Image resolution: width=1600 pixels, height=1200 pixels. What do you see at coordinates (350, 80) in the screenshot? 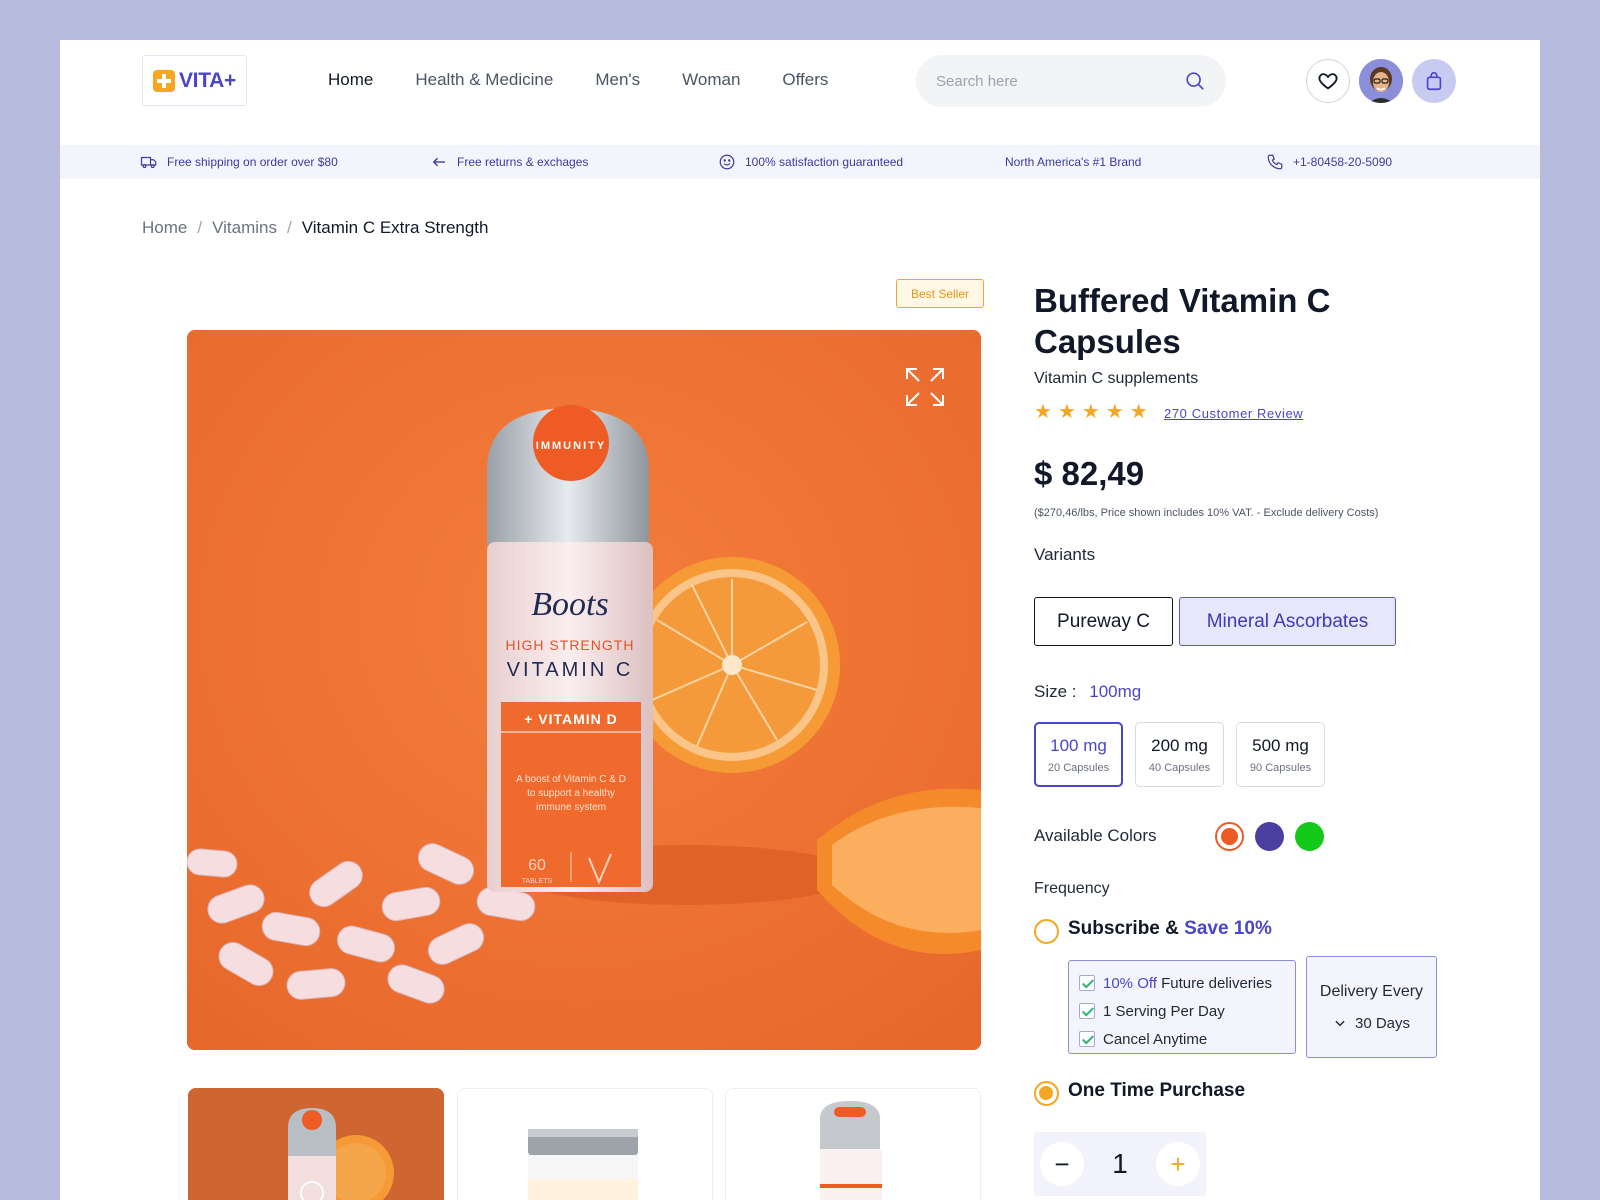
I see `nav-item-home: Home` at bounding box center [350, 80].